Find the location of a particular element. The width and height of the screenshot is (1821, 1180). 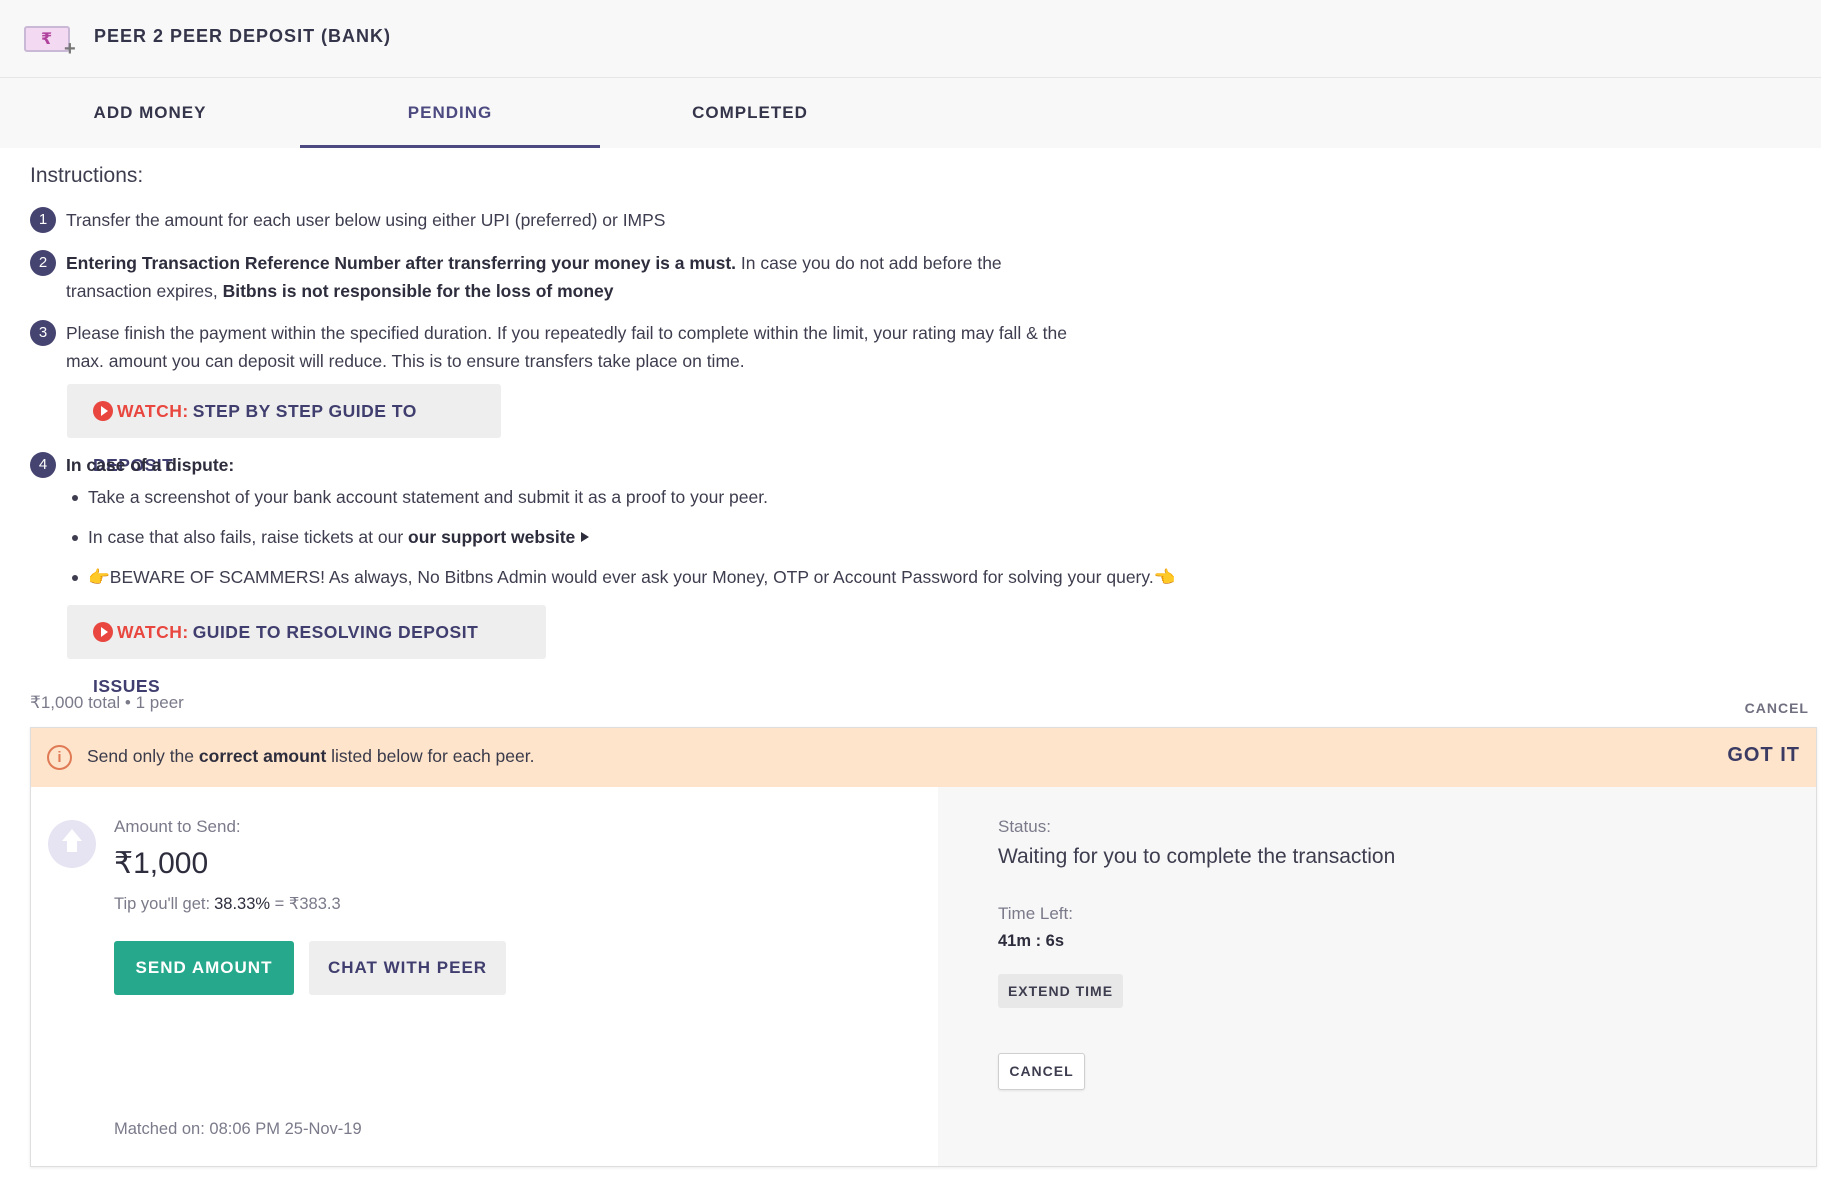

amount-label: Amount to Send: is located at coordinates (177, 826).